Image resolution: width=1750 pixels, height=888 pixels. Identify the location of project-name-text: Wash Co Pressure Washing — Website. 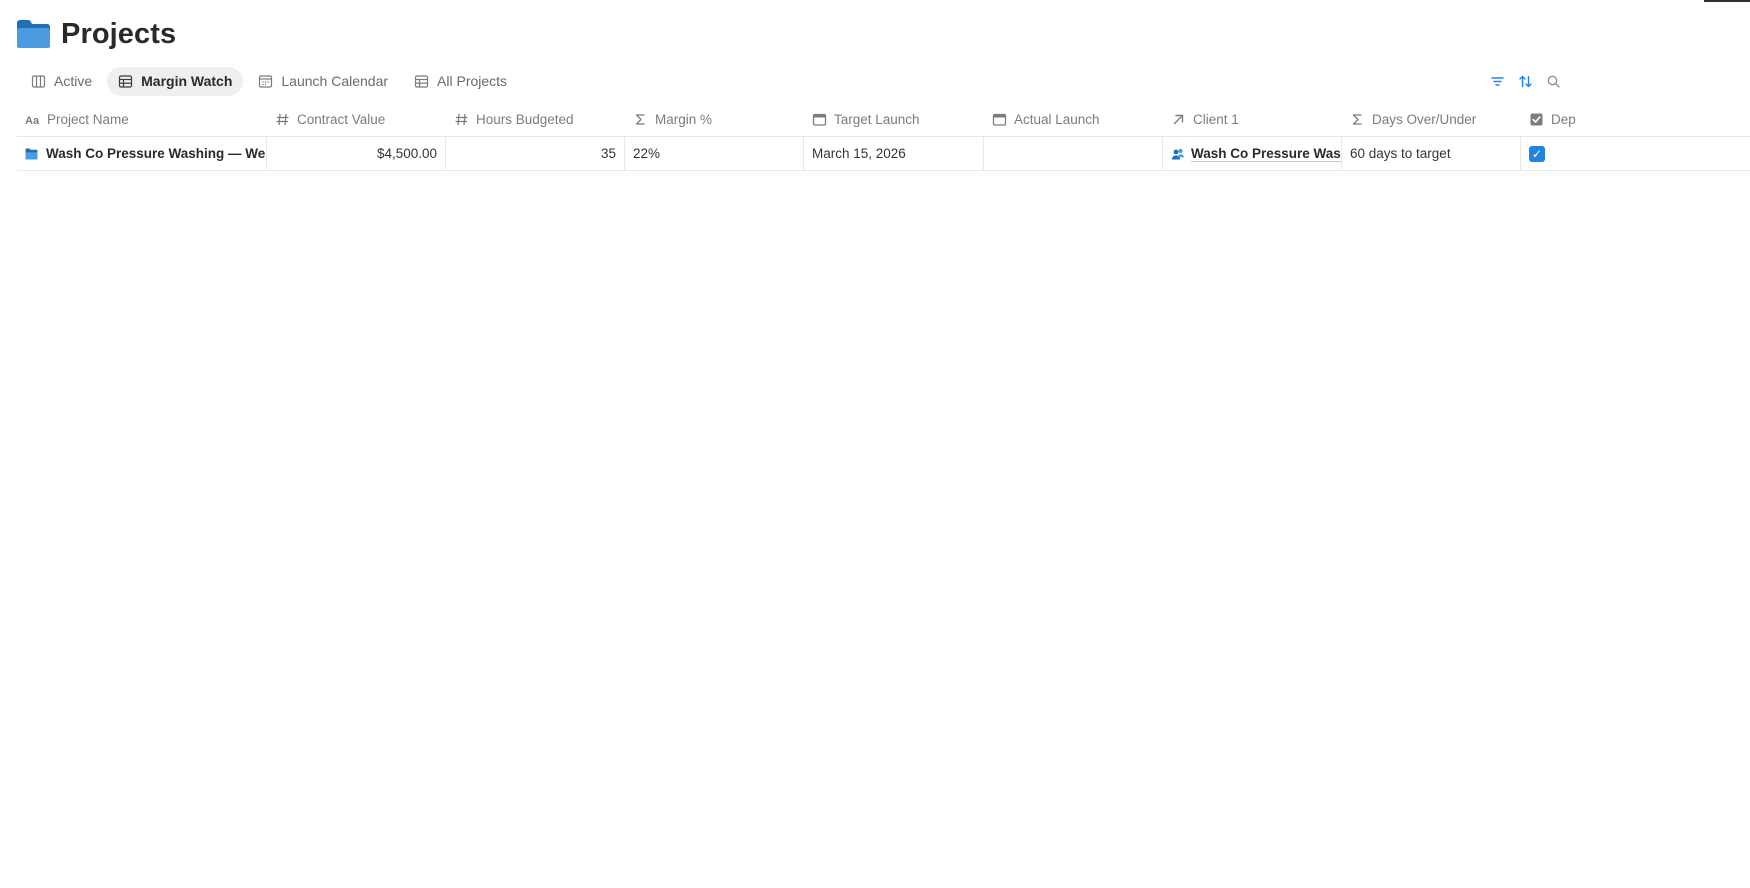
(156, 153).